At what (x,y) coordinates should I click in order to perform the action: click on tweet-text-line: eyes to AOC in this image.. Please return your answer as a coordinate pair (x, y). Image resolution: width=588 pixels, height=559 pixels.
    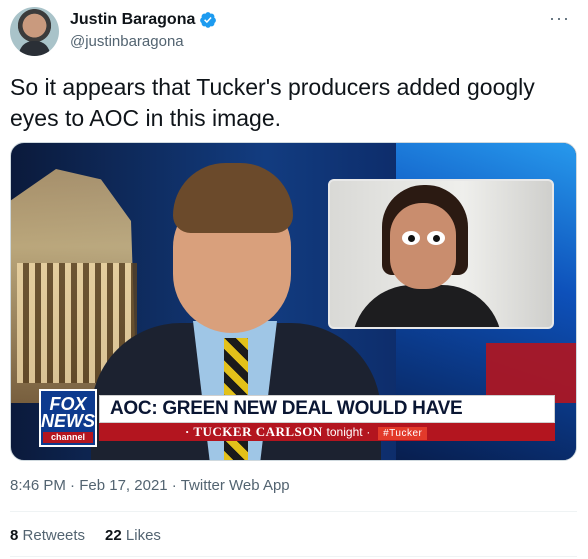
    Looking at the image, I should click on (146, 118).